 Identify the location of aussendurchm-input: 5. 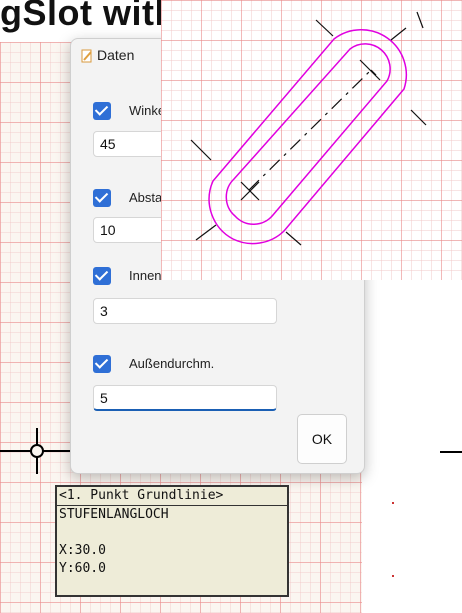
(185, 398).